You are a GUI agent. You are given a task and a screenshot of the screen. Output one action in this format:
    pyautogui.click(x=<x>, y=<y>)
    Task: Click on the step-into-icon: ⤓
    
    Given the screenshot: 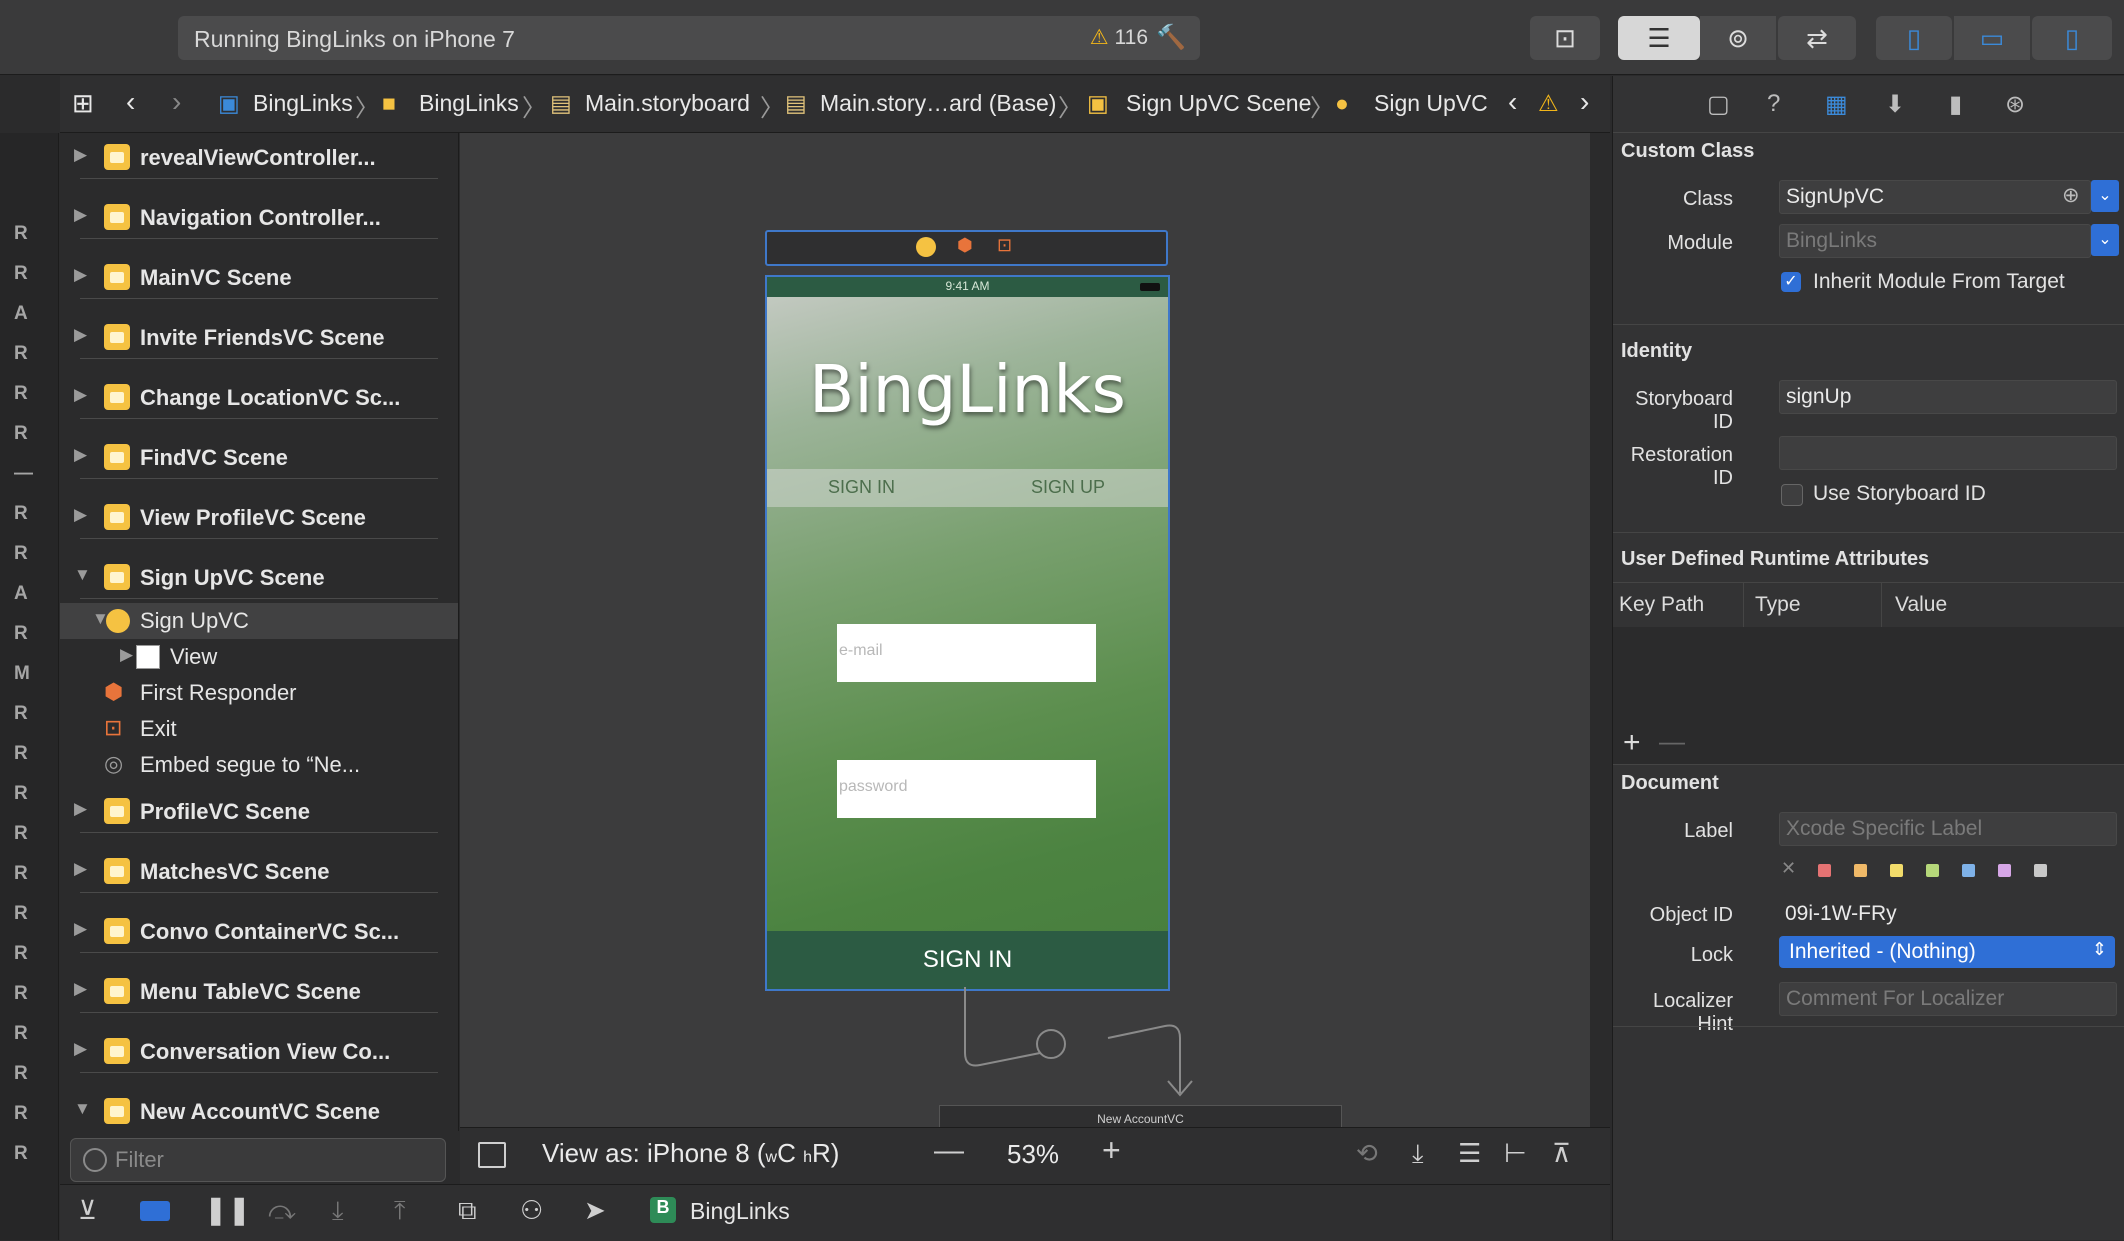 What is the action you would take?
    pyautogui.click(x=338, y=1211)
    